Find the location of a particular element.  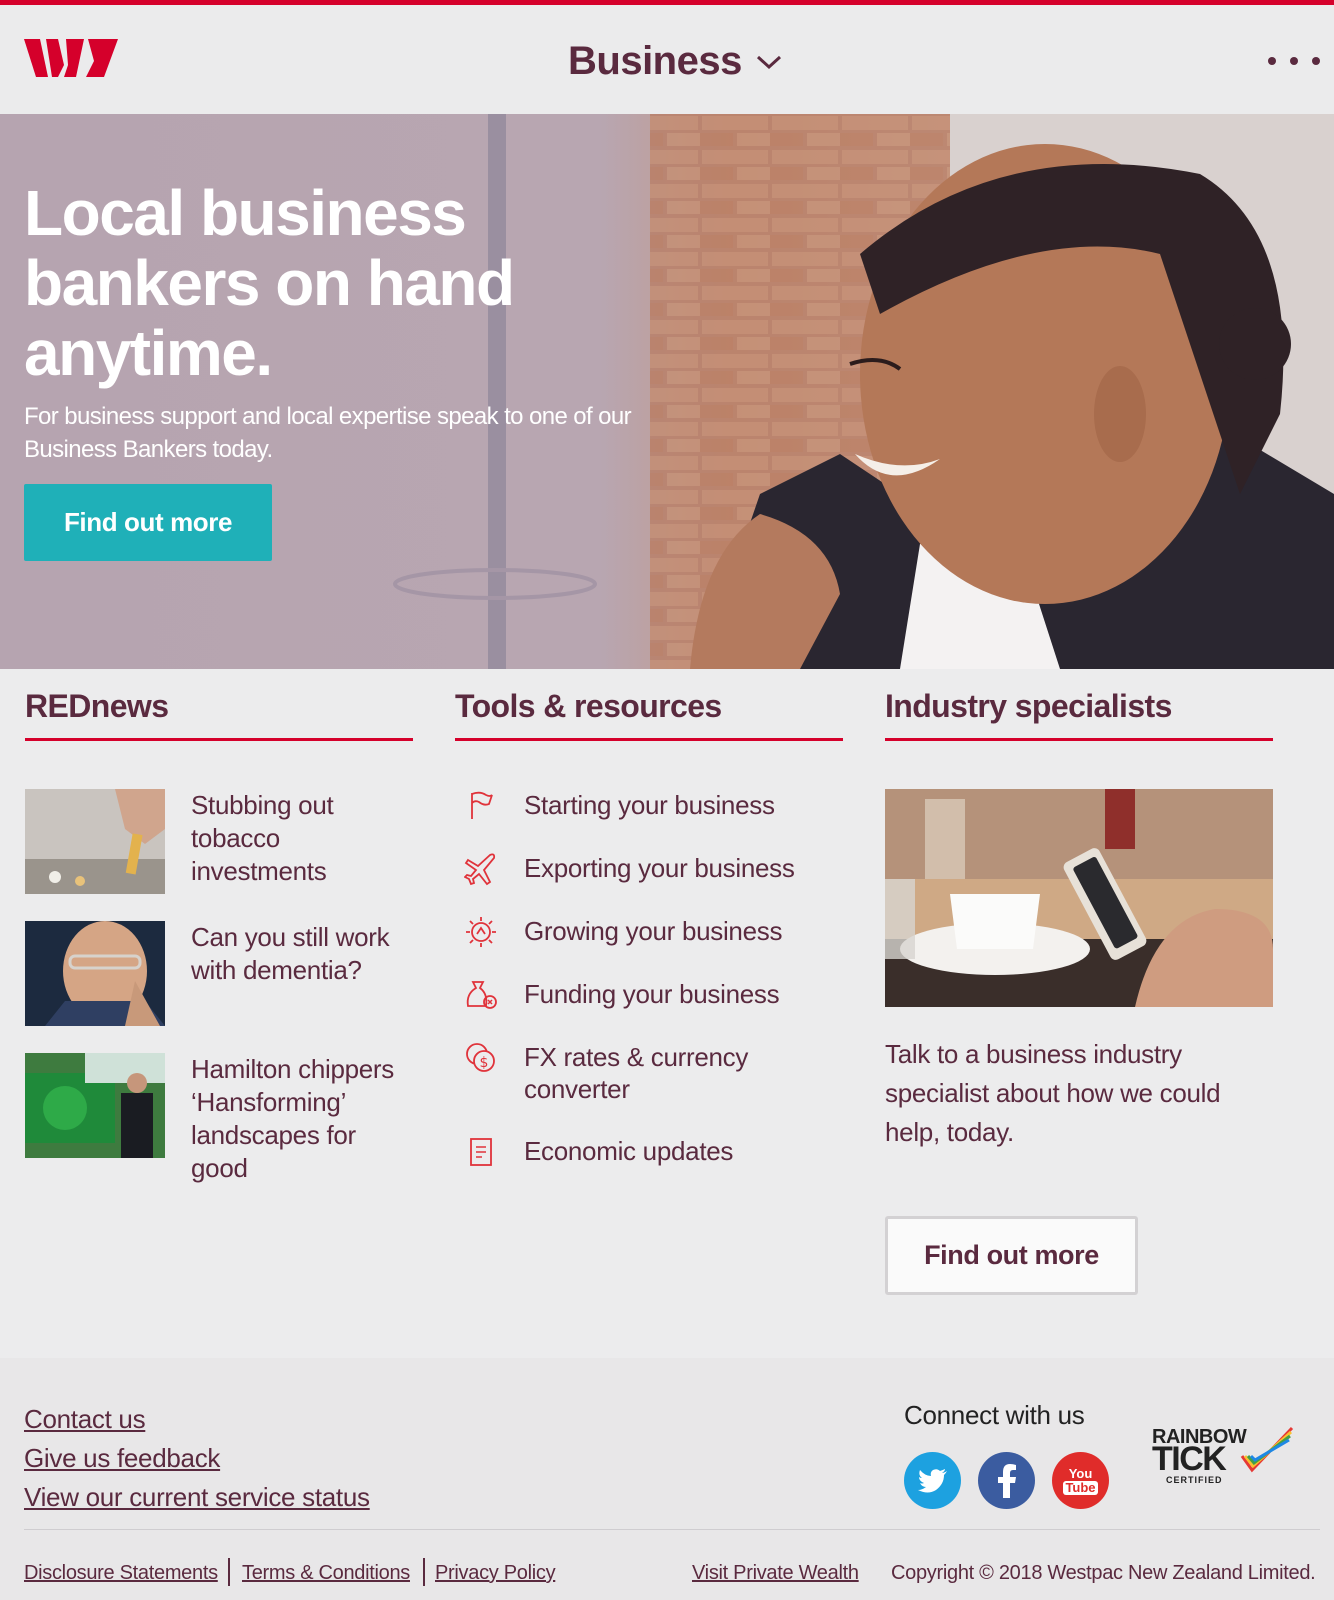

service-status-link: View our current service status is located at coordinates (197, 1497).